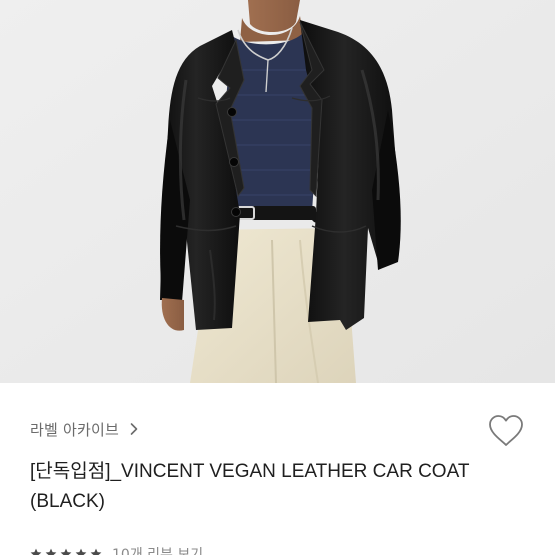 The image size is (555, 555). Describe the element at coordinates (134, 429) in the screenshot. I see `chevron-right-icon` at that location.